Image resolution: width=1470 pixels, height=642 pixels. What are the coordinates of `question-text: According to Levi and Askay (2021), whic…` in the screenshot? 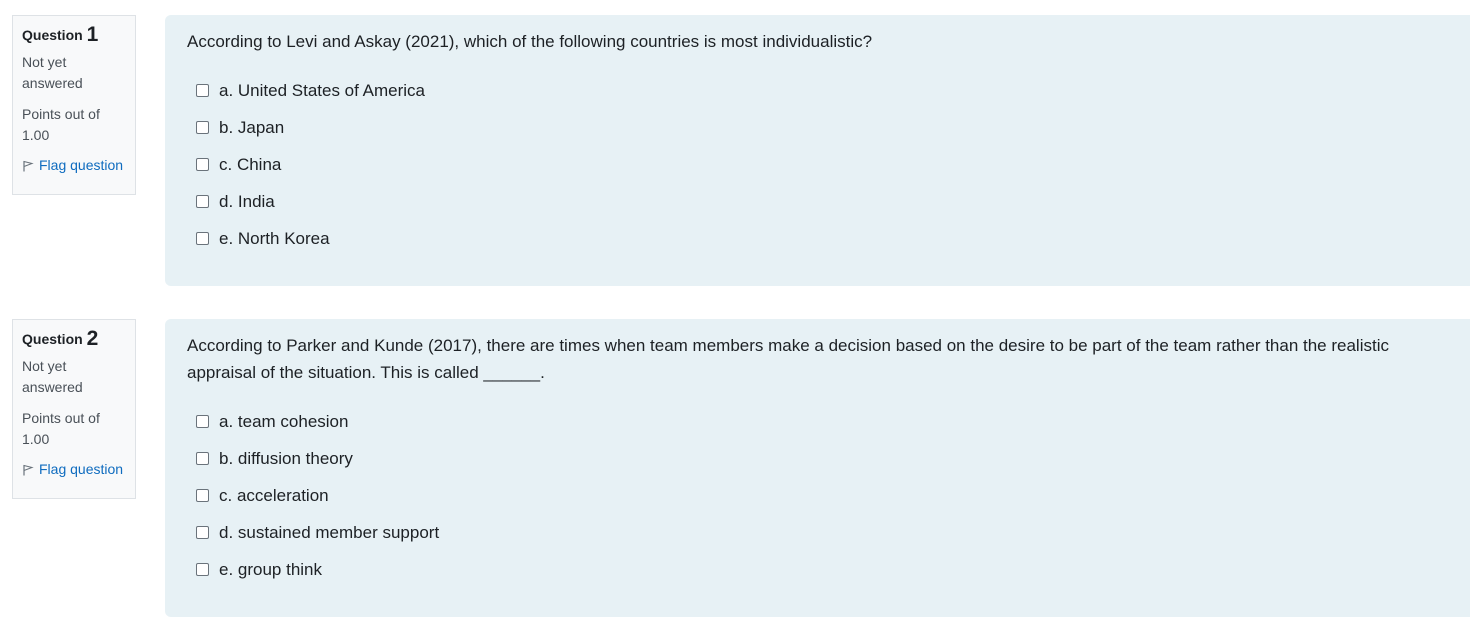 It's located at (530, 41).